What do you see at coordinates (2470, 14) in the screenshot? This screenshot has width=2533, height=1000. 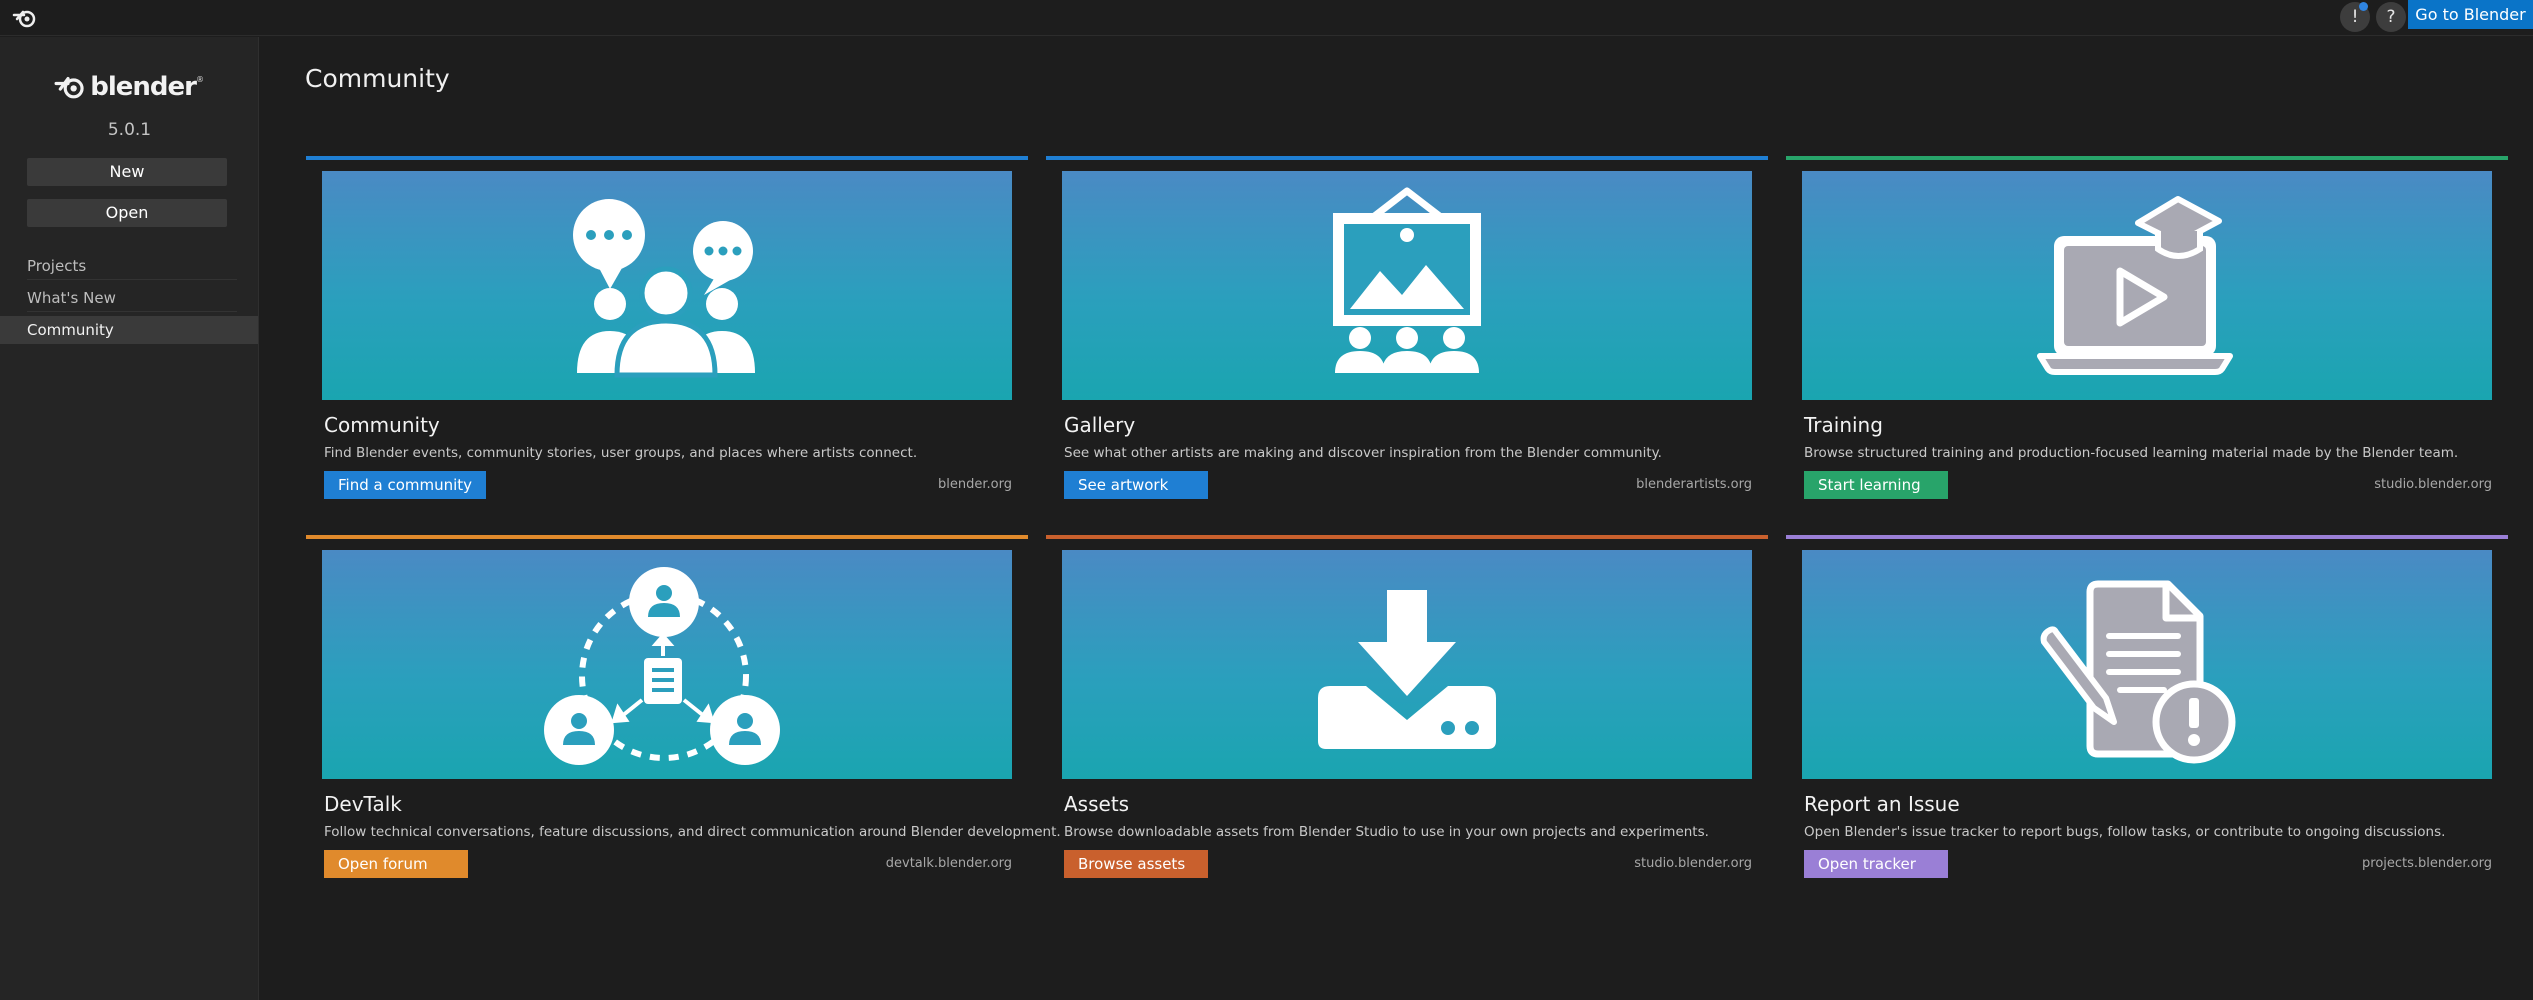 I see `go-to-blender-button: Go to Blender` at bounding box center [2470, 14].